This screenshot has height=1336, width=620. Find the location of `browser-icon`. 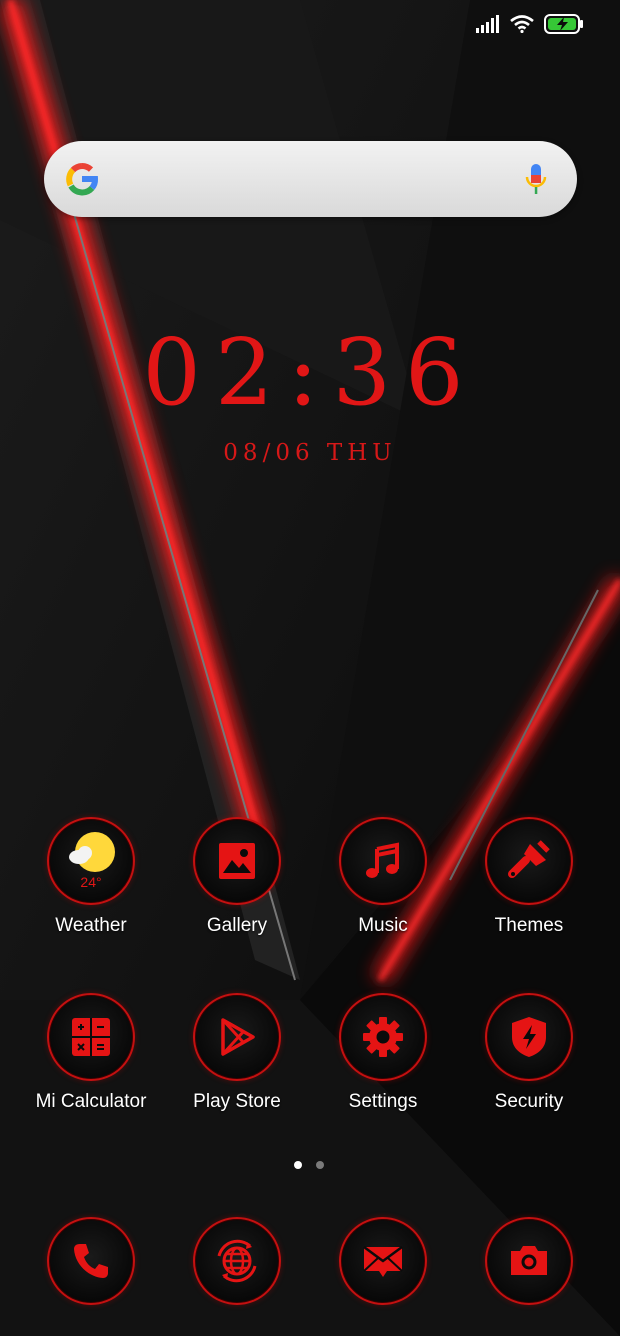

browser-icon is located at coordinates (237, 1261).